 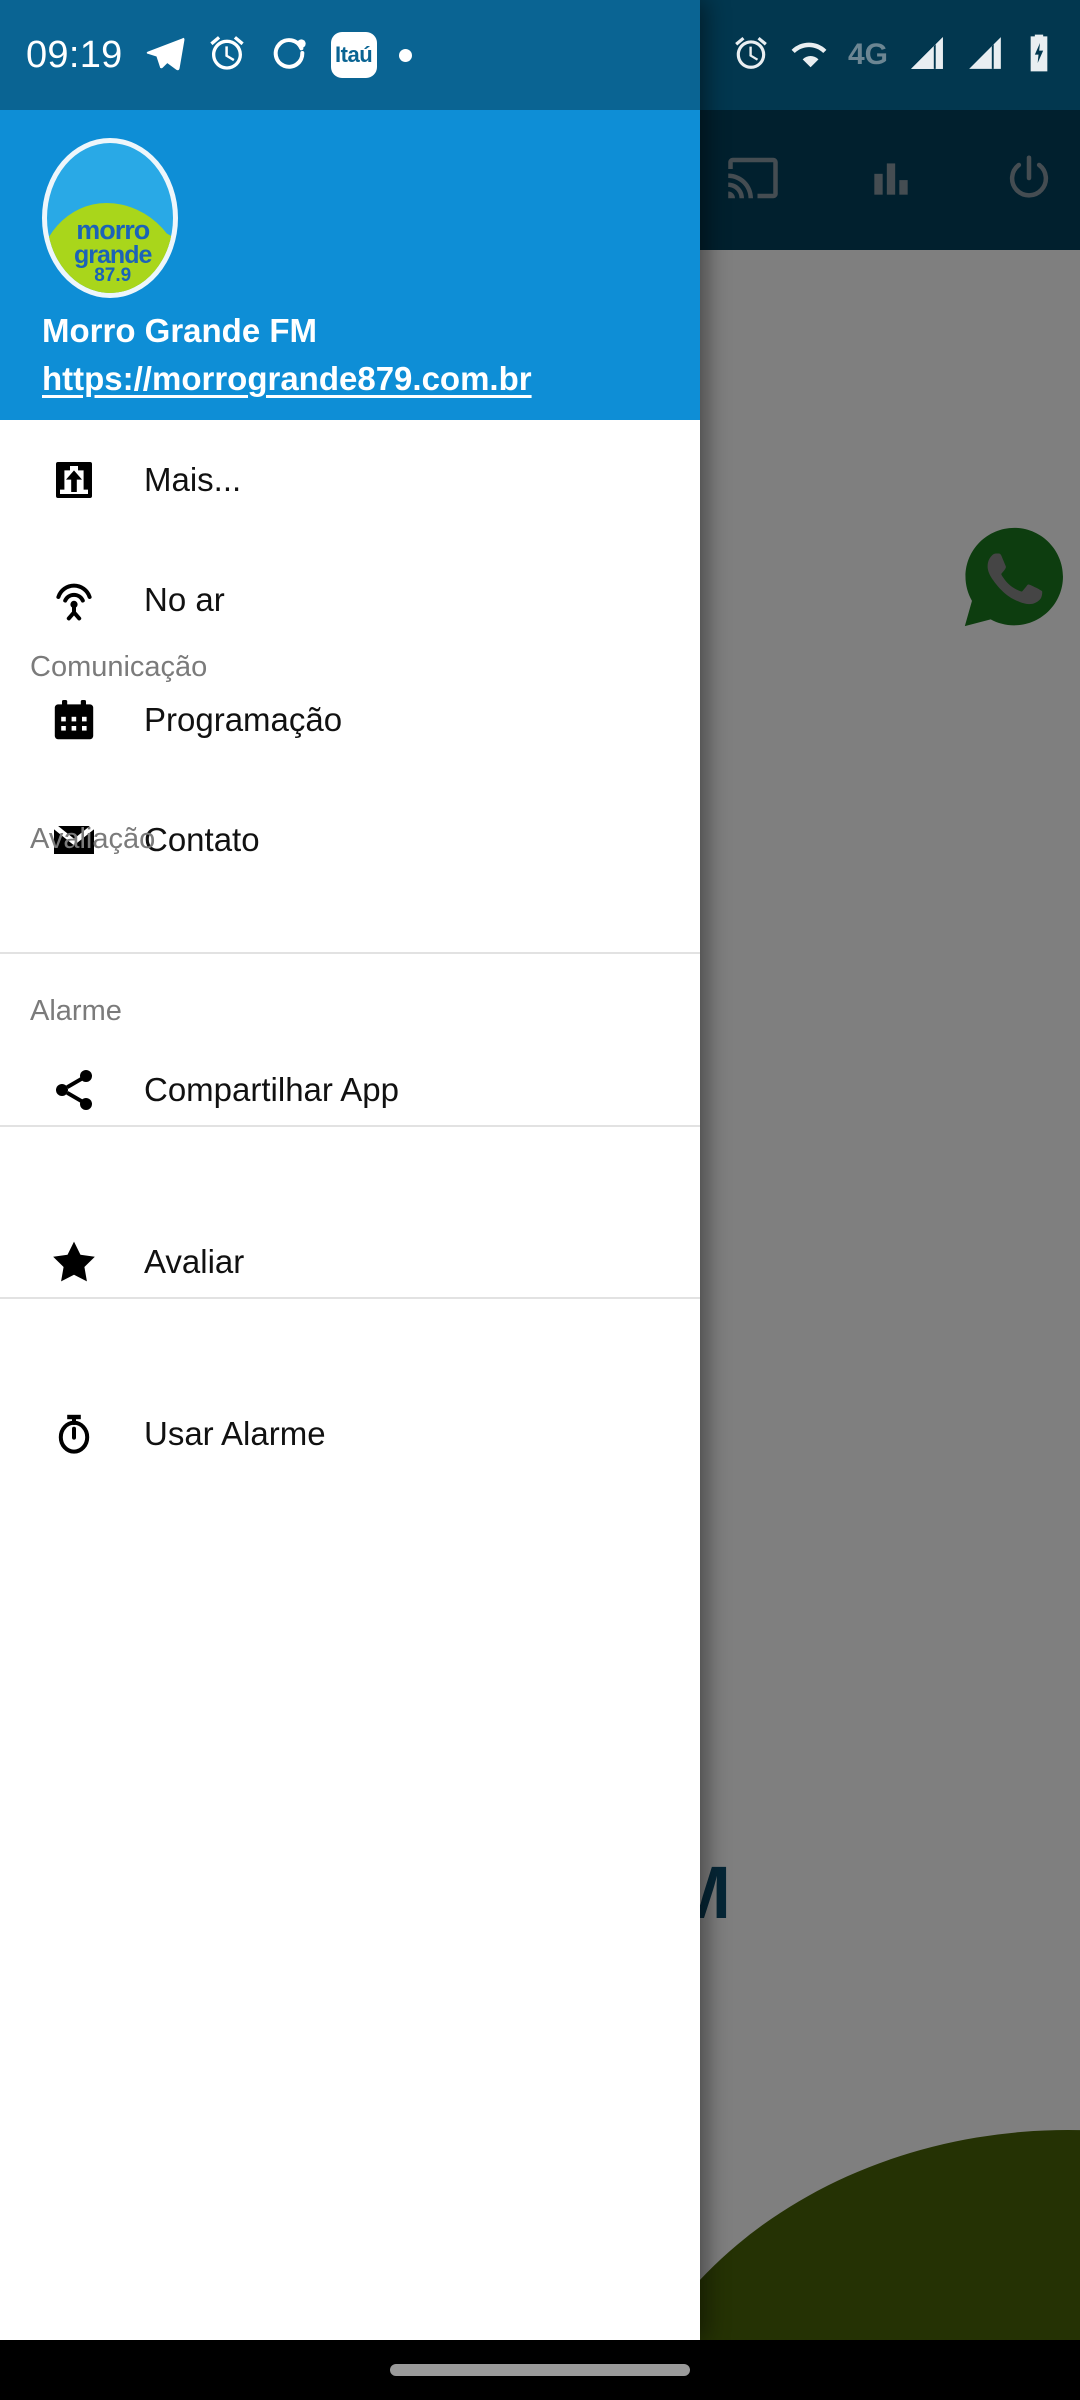 I want to click on drawer-item-label: Usar Alarme, so click(x=235, y=1433).